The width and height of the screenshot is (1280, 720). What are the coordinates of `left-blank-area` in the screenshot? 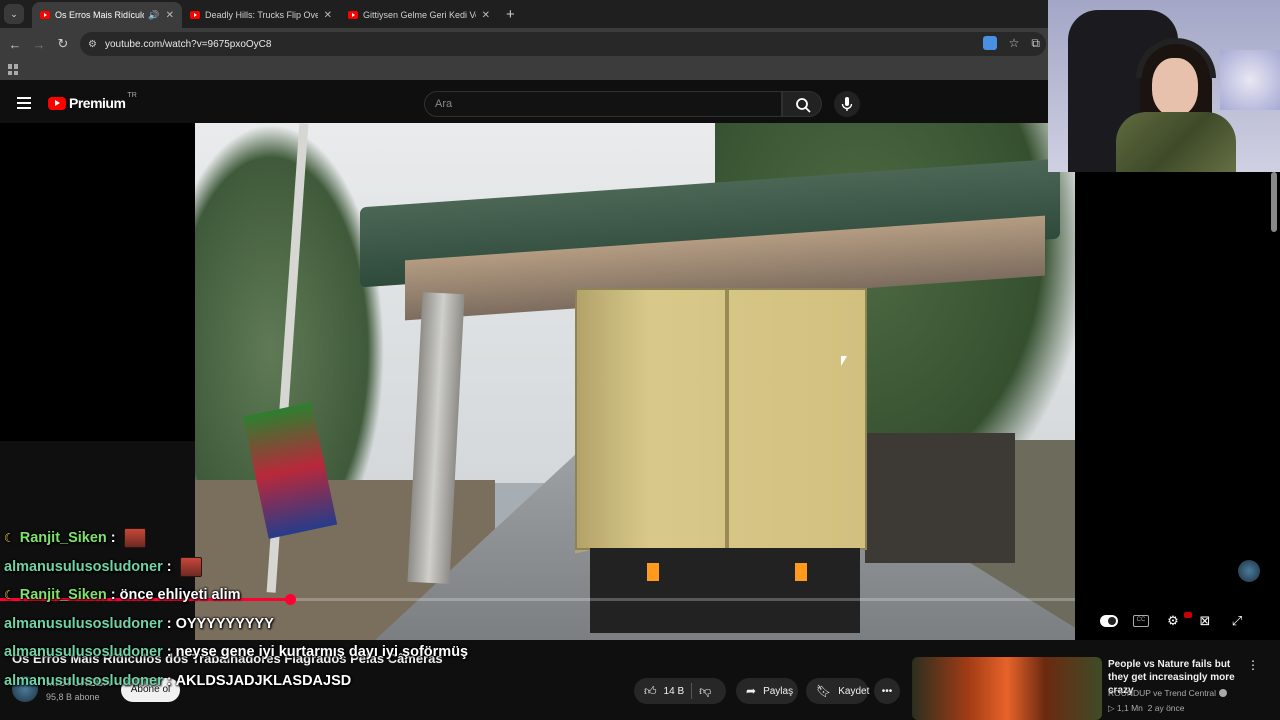 It's located at (97, 282).